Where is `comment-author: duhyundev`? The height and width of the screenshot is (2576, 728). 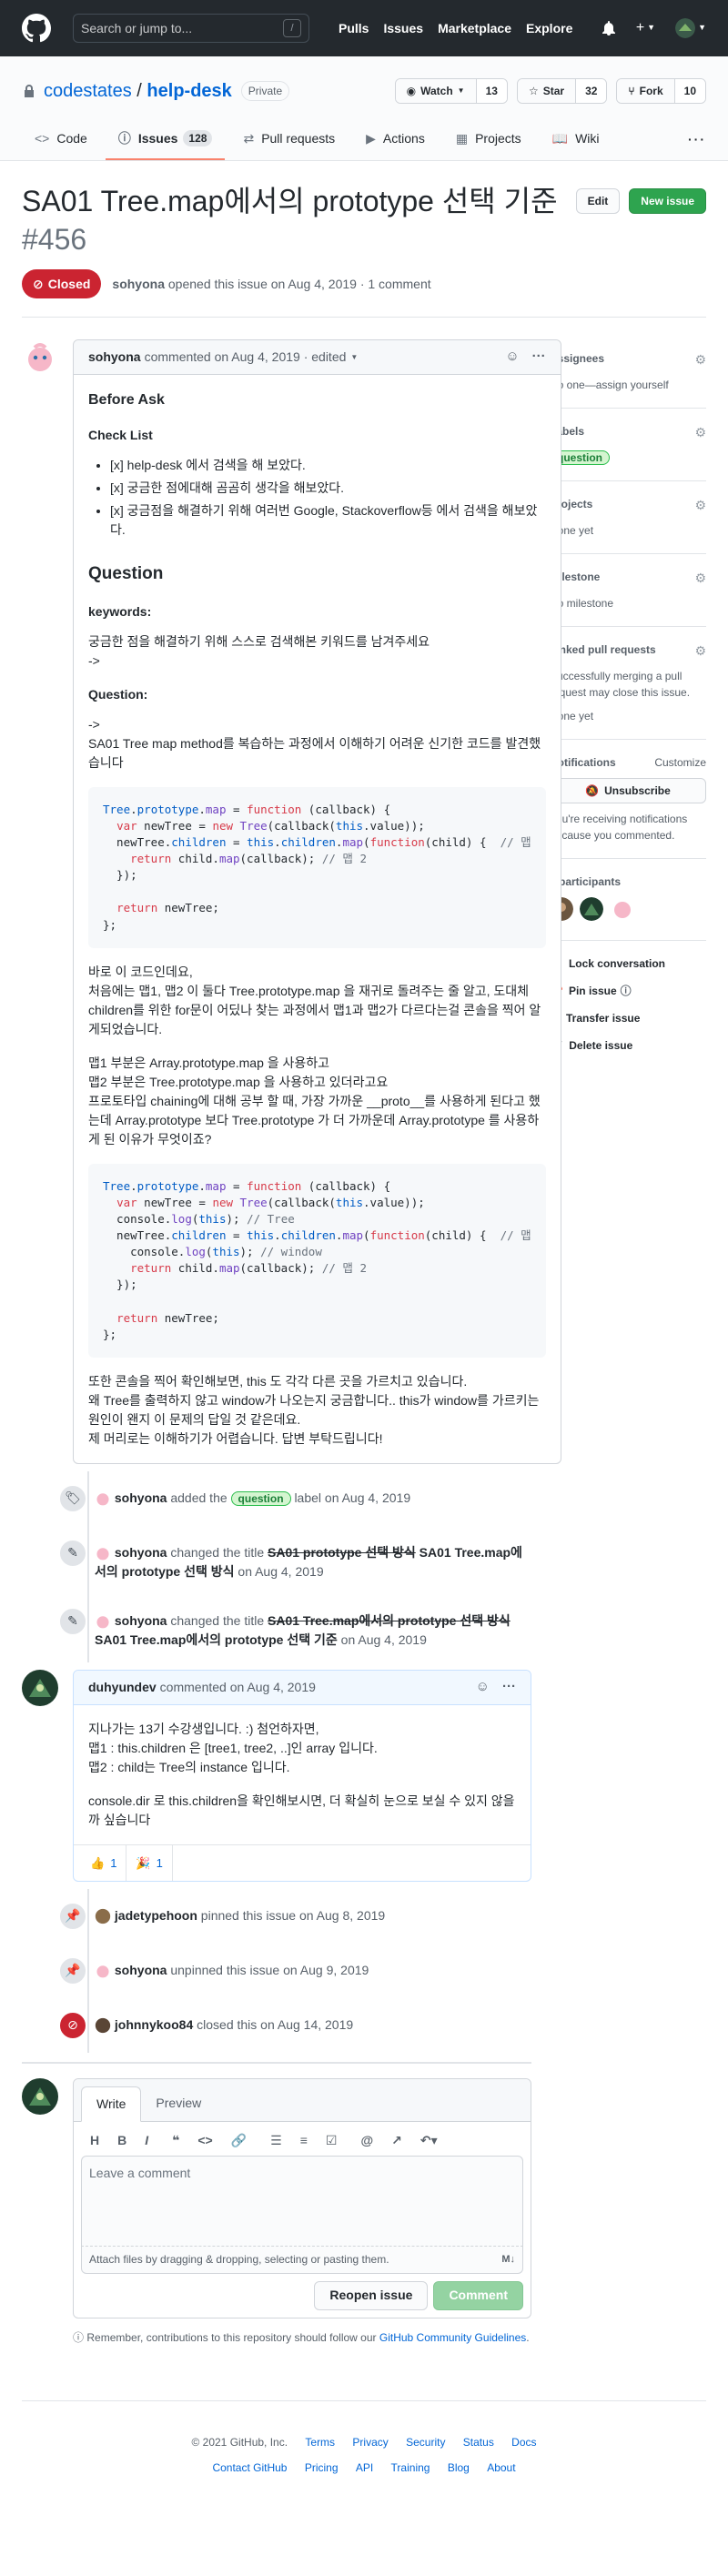 comment-author: duhyundev is located at coordinates (122, 1688).